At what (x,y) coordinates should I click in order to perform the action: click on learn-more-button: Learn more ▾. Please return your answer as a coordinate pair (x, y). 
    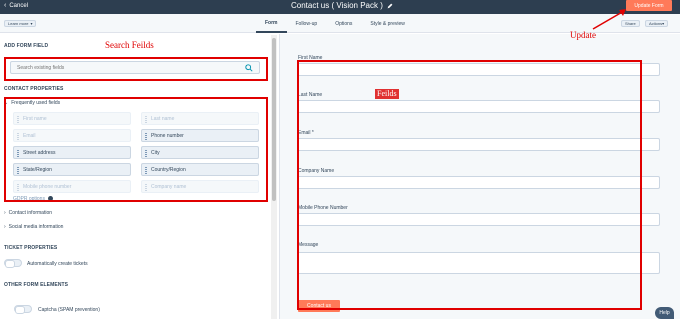
    Looking at the image, I should click on (20, 23).